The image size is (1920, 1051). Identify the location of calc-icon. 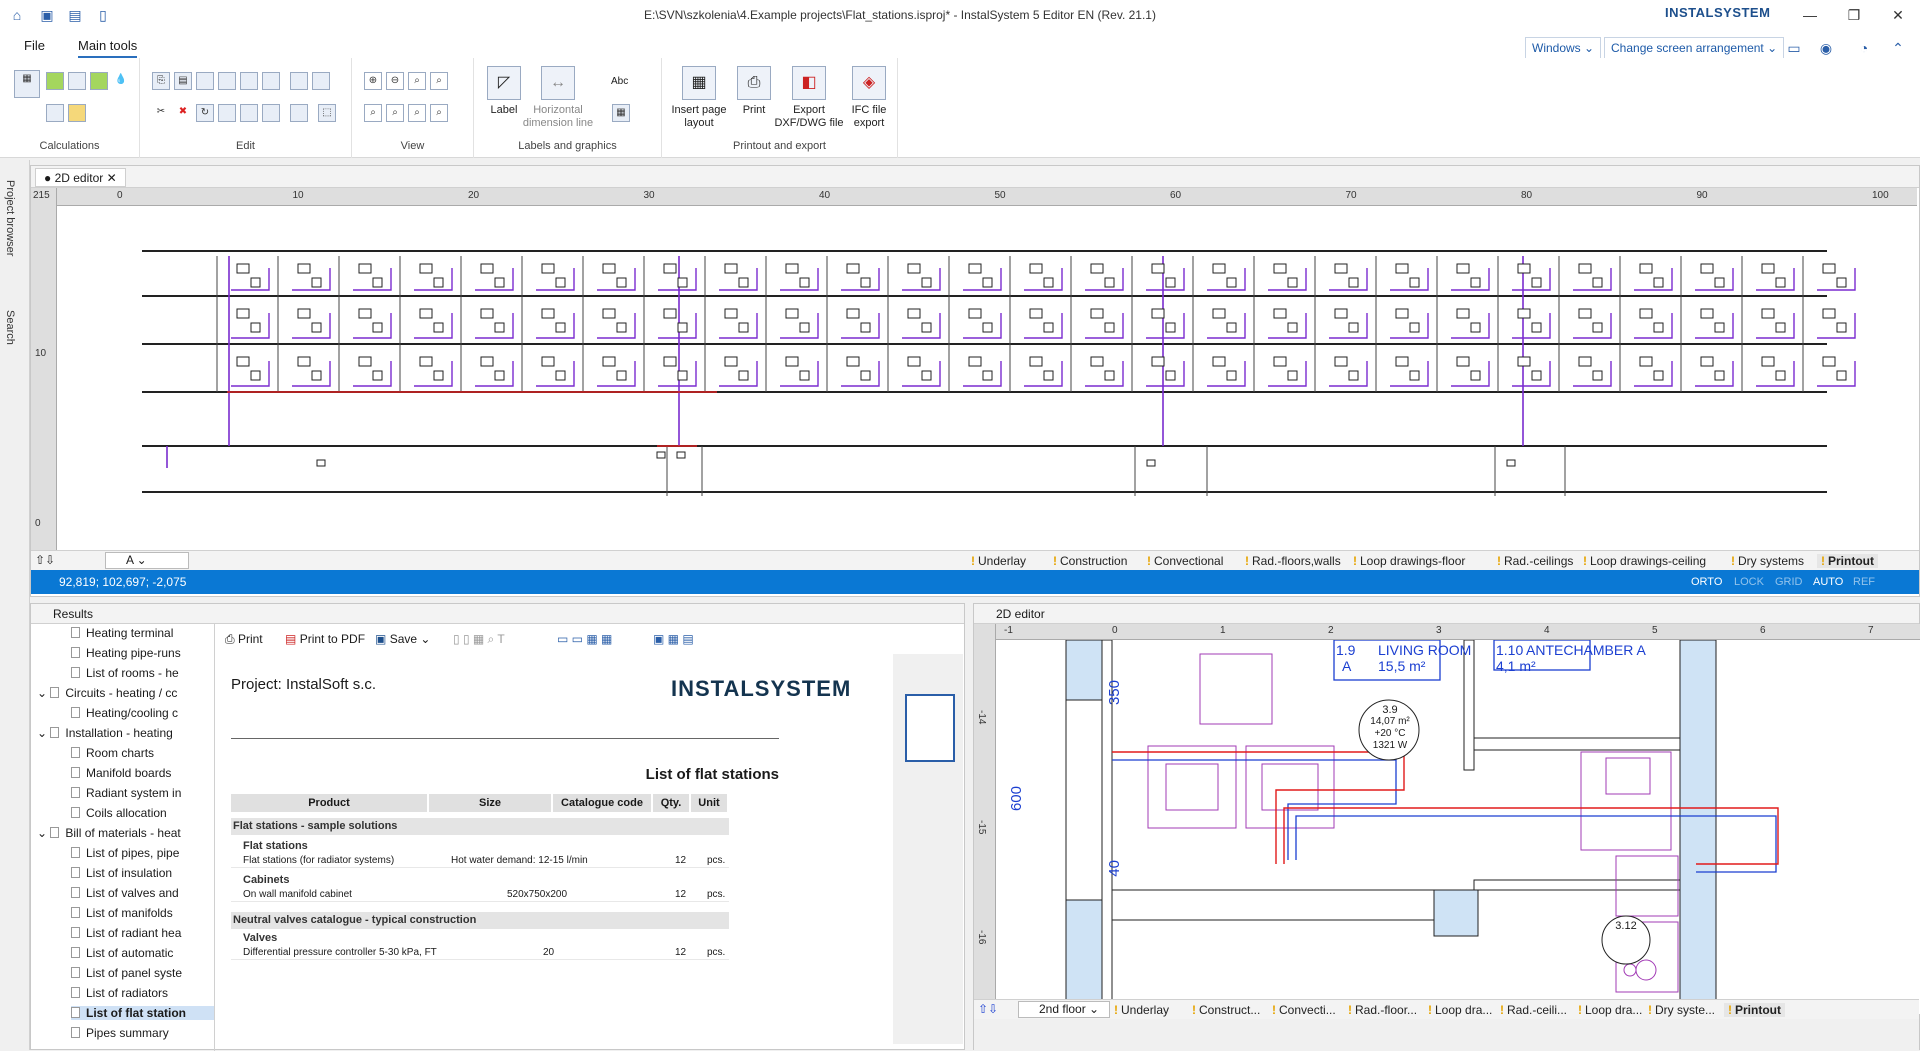
(77, 81).